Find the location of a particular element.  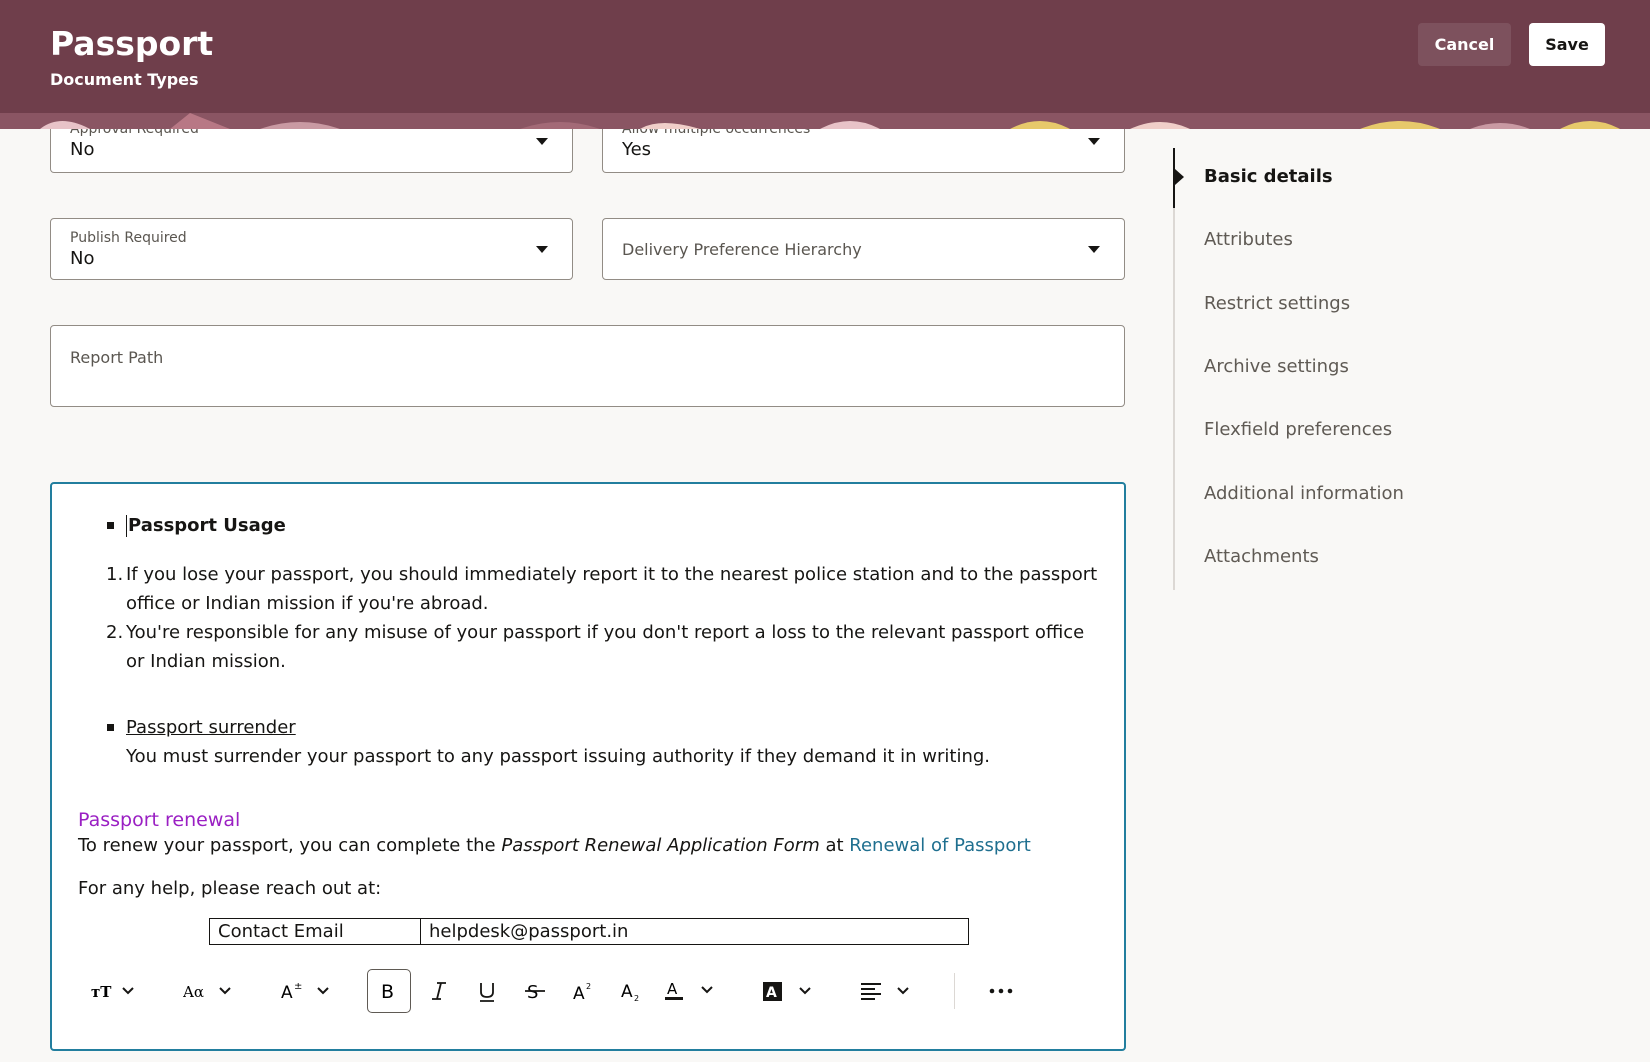

svg-text: тT is located at coordinates (101, 992).